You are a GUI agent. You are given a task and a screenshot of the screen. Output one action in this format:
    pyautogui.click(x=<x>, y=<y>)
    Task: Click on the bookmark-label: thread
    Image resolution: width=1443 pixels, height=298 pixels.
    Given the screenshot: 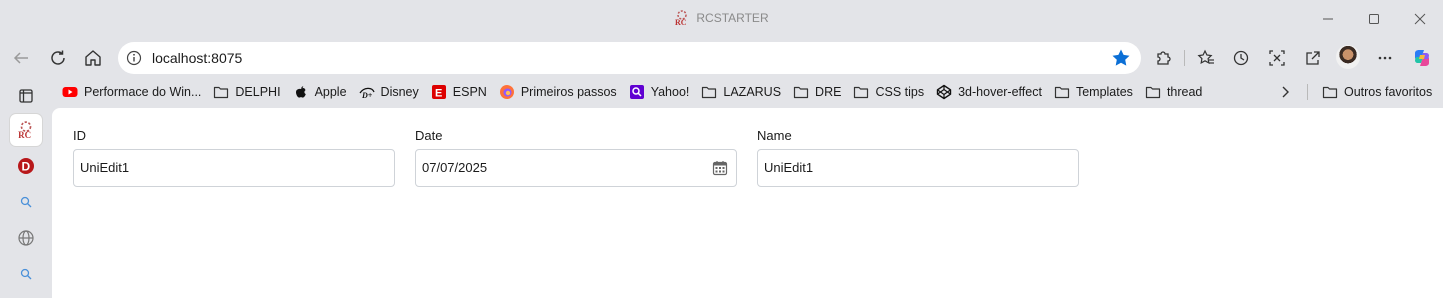 What is the action you would take?
    pyautogui.click(x=1184, y=92)
    